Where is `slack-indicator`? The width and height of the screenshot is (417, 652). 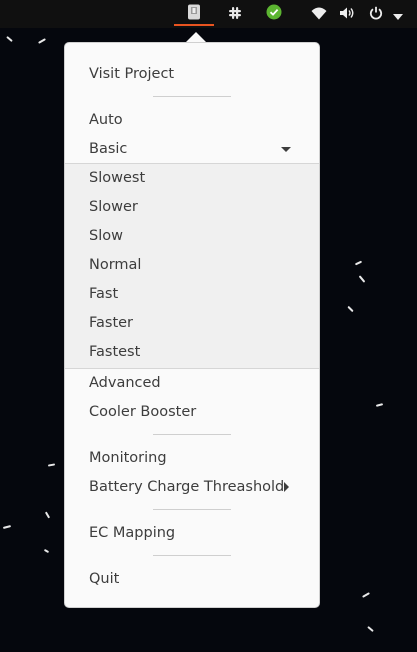
slack-indicator is located at coordinates (235, 14).